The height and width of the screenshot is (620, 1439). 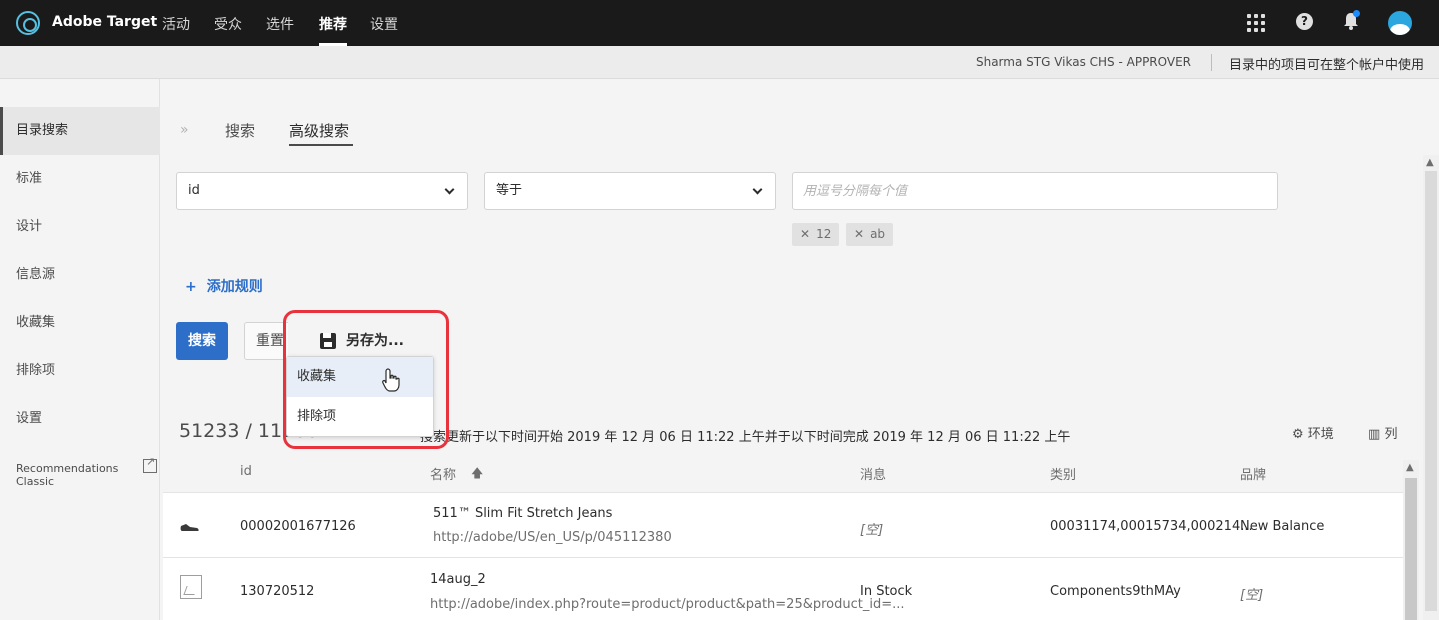 I want to click on environment-label: 环境, so click(x=1320, y=434).